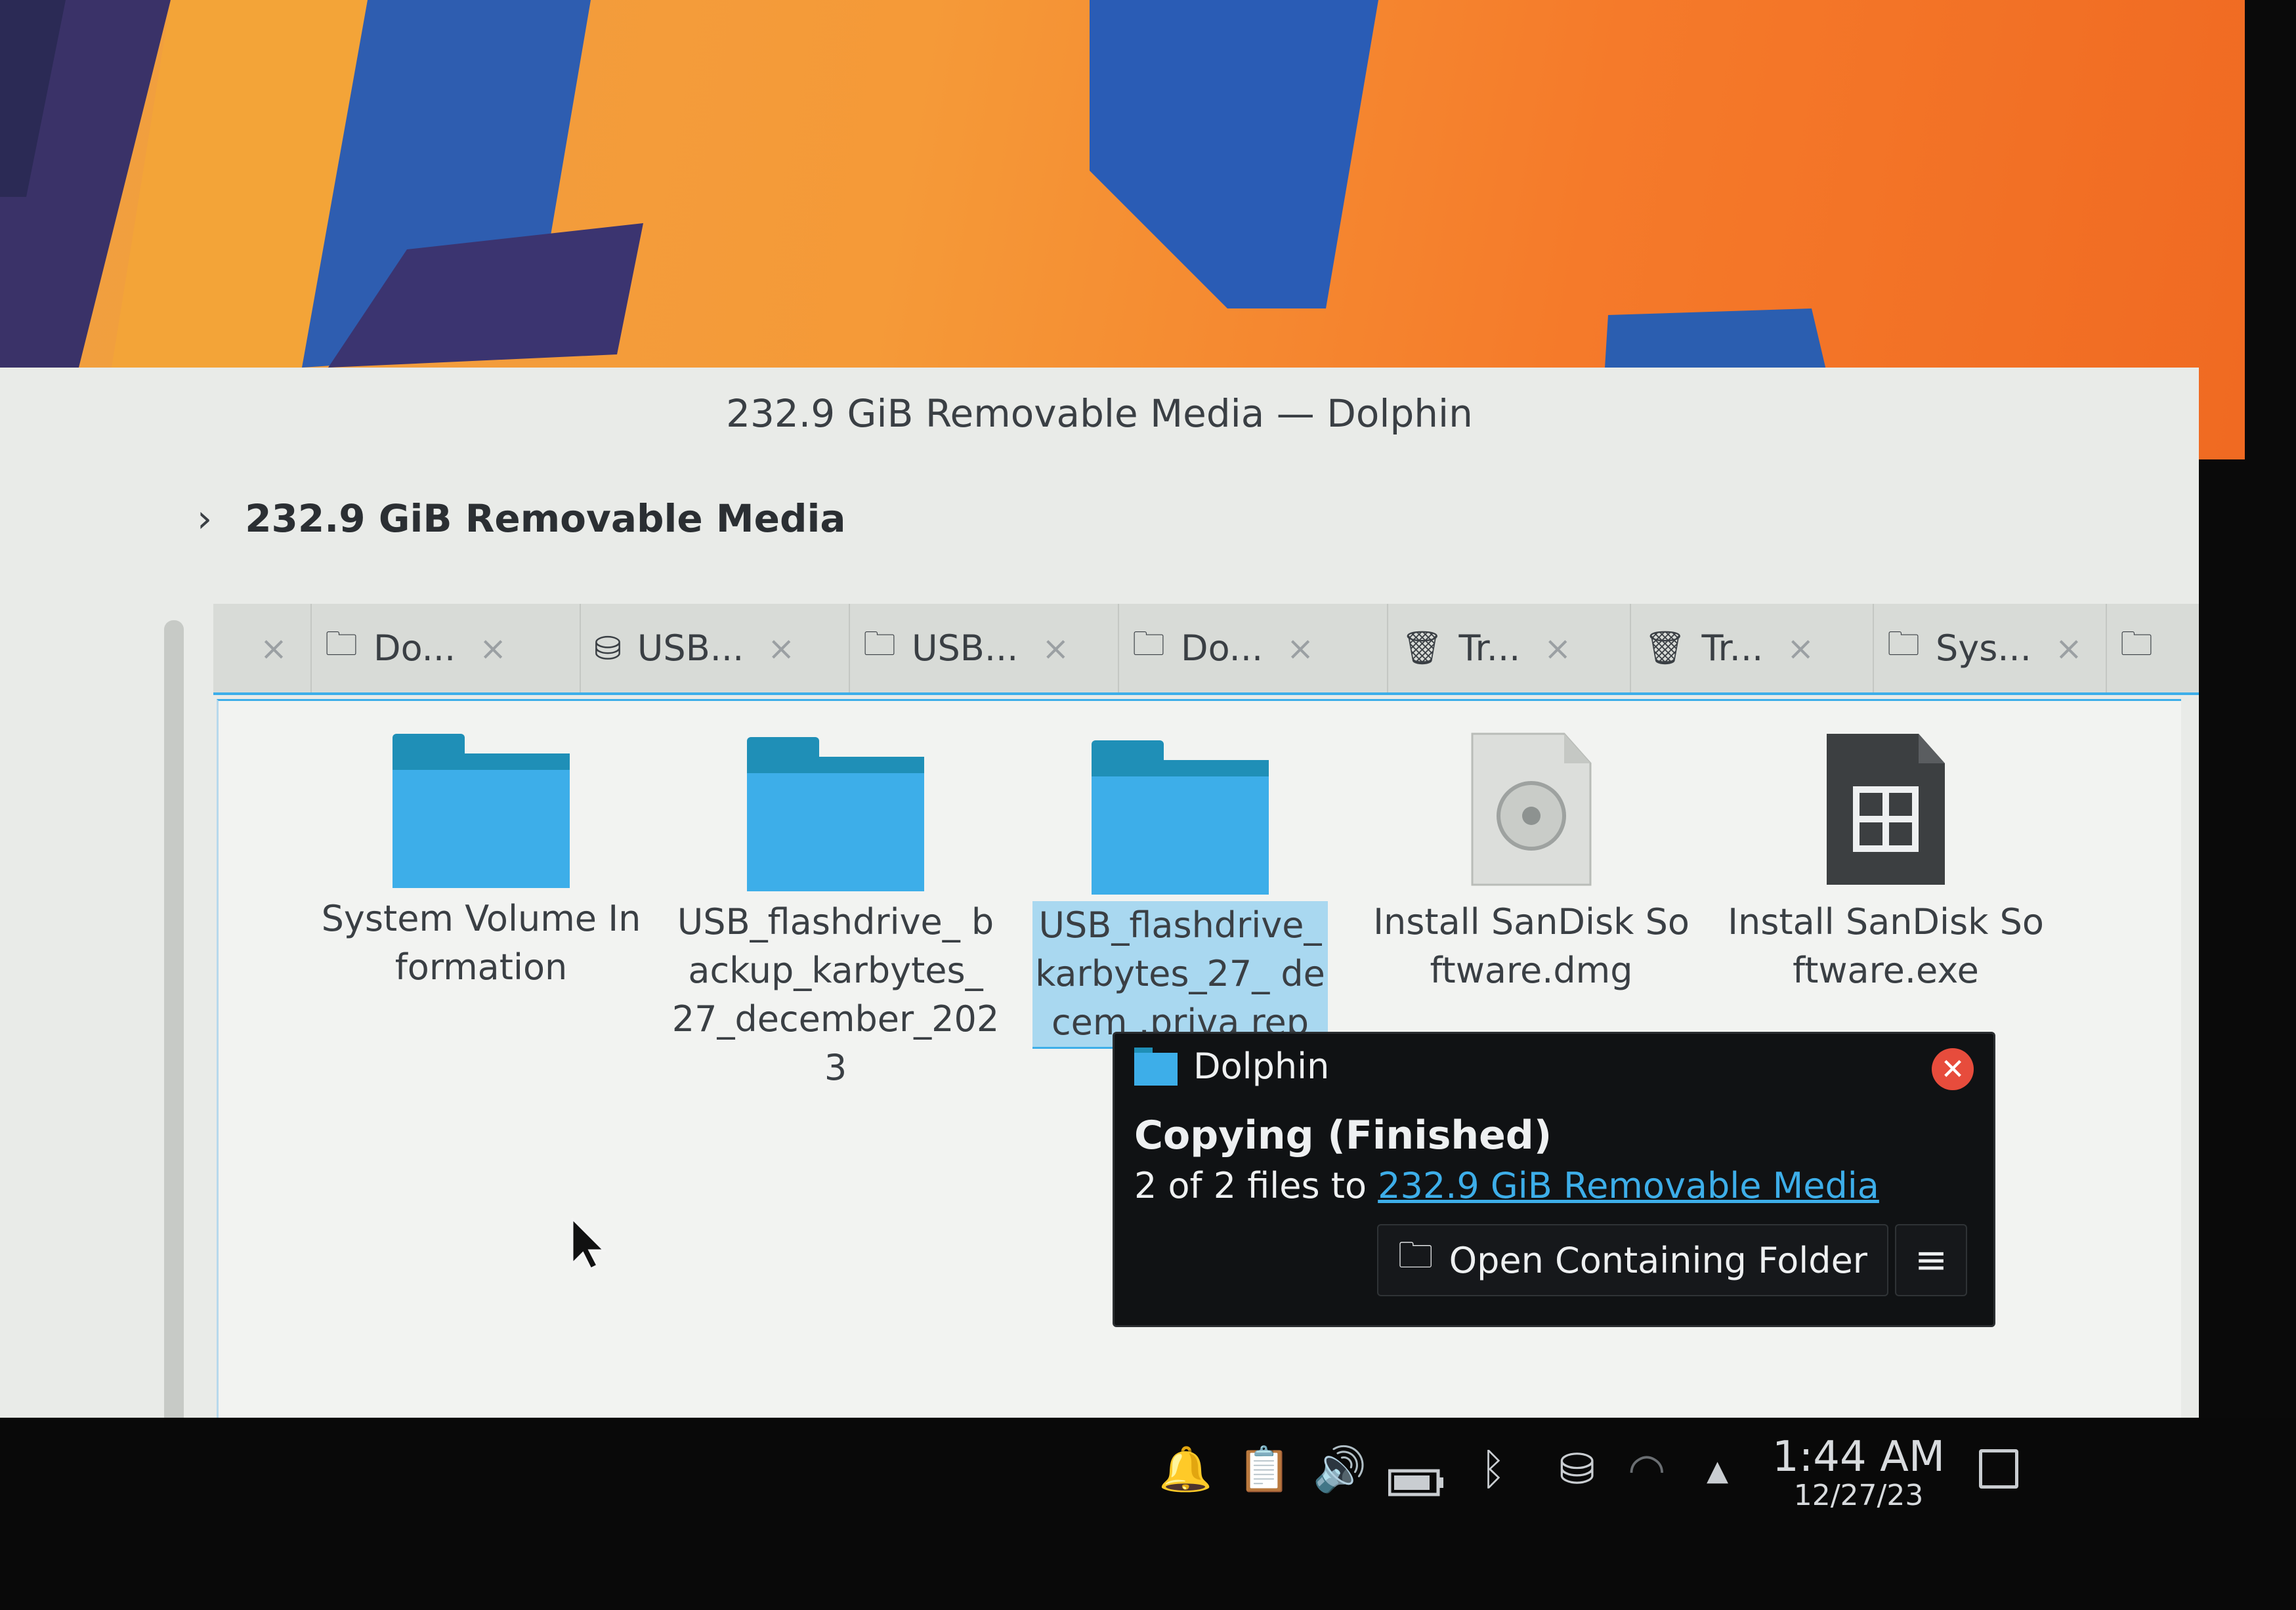  I want to click on notification-header: Dolphin, so click(1231, 1066).